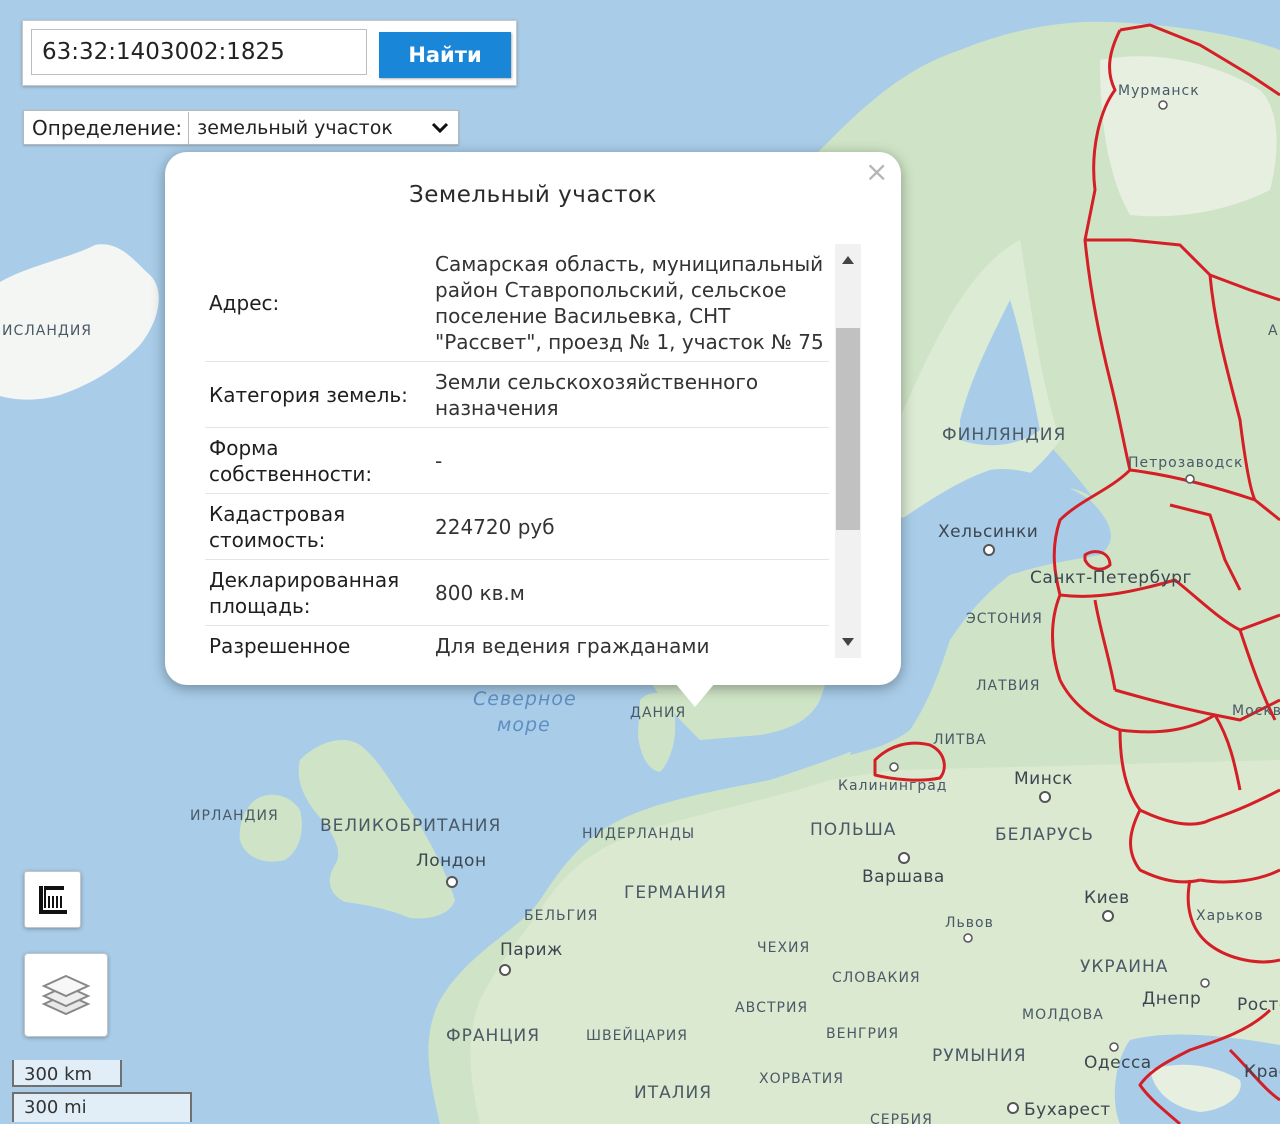  I want to click on scrollbar-thumb, so click(848, 429).